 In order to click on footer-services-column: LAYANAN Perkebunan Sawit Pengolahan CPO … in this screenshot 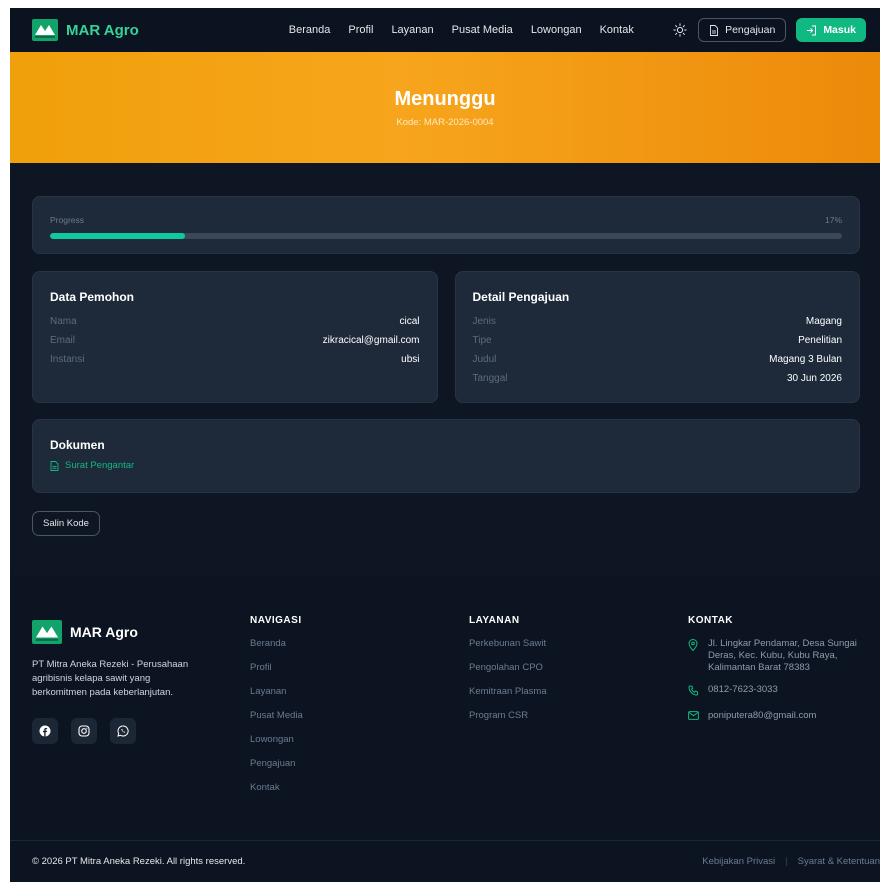, I will do `click(578, 710)`.